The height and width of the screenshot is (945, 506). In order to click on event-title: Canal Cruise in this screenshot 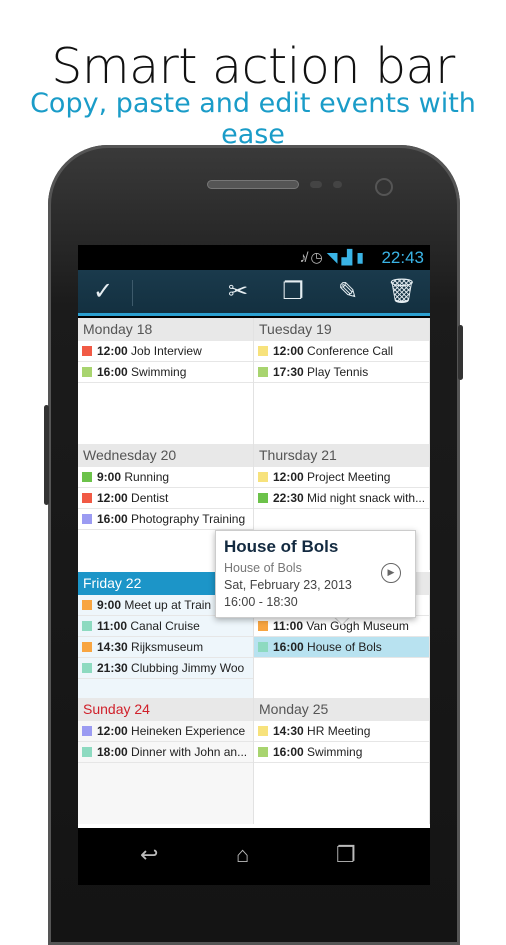, I will do `click(165, 626)`.